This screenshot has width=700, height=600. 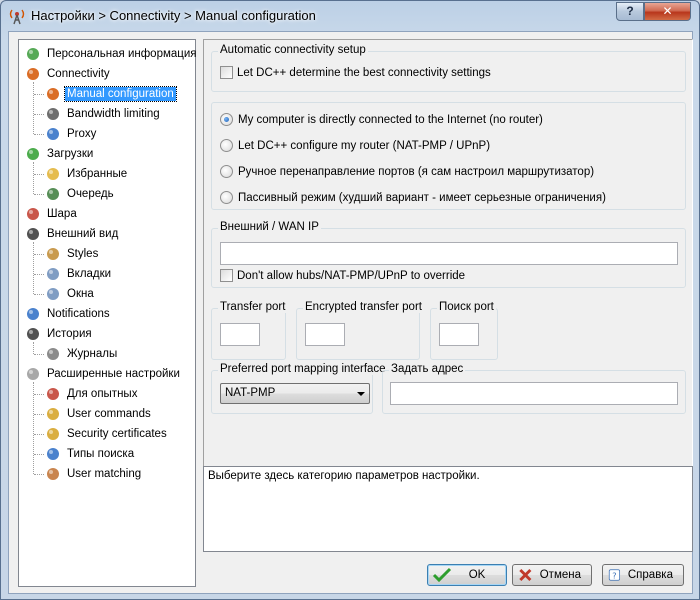 I want to click on tree-item: Расширенные настройки, so click(x=103, y=374).